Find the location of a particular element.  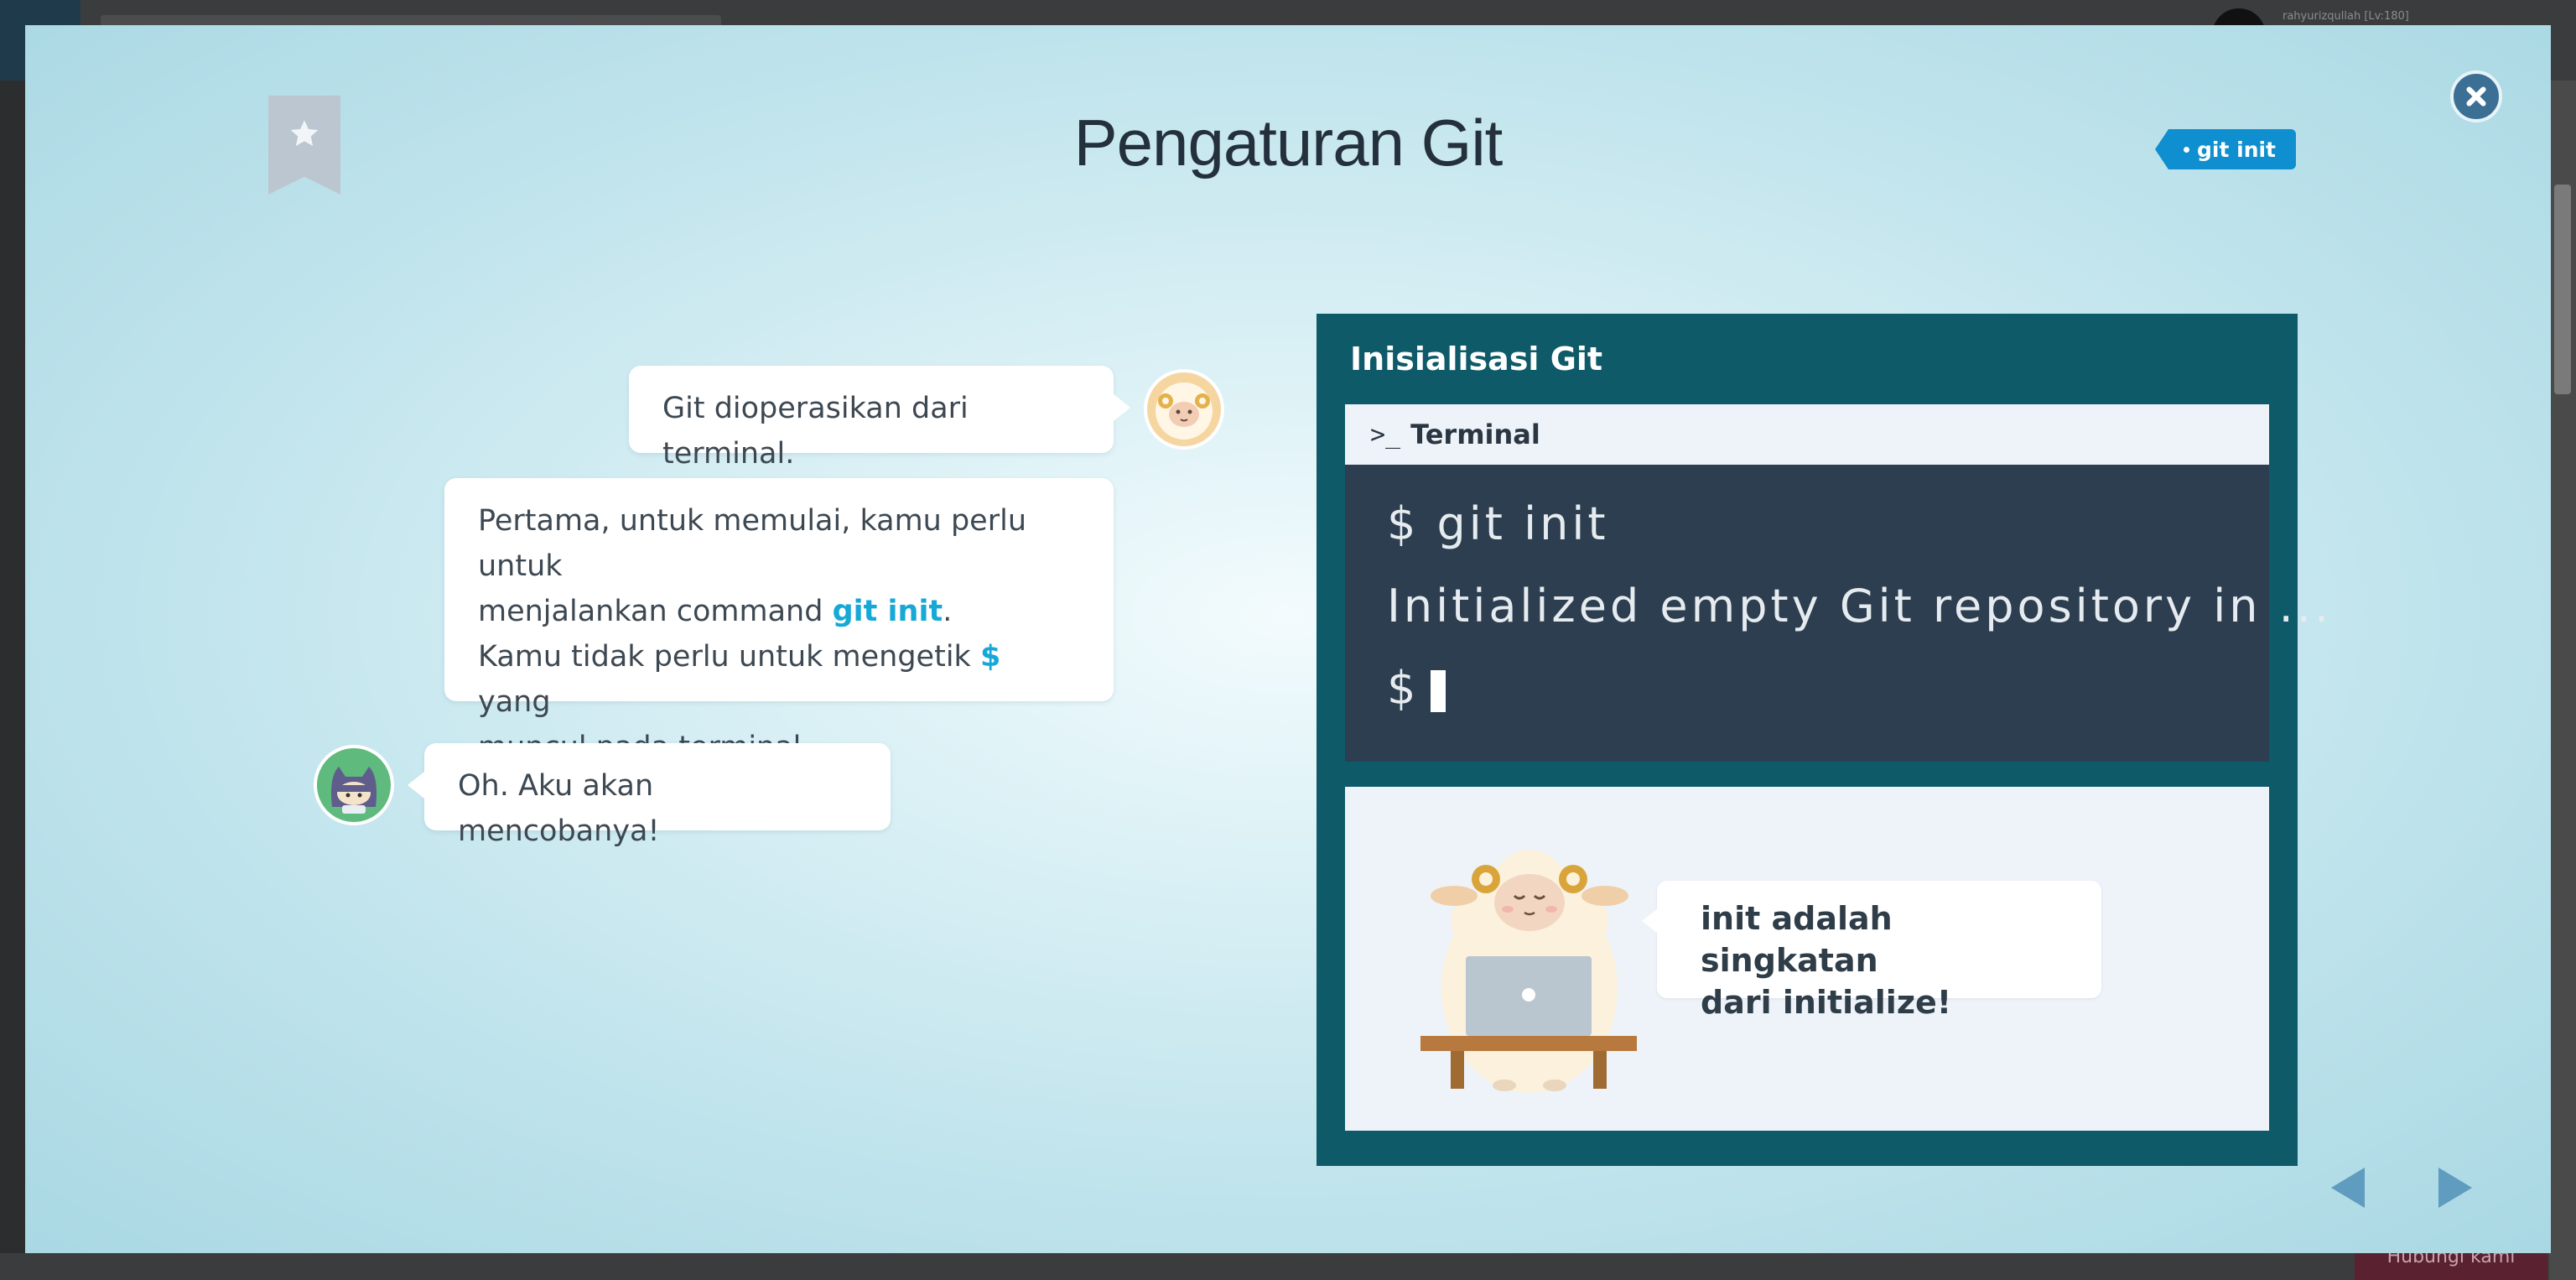

scrollbar-thumb is located at coordinates (2562, 289).